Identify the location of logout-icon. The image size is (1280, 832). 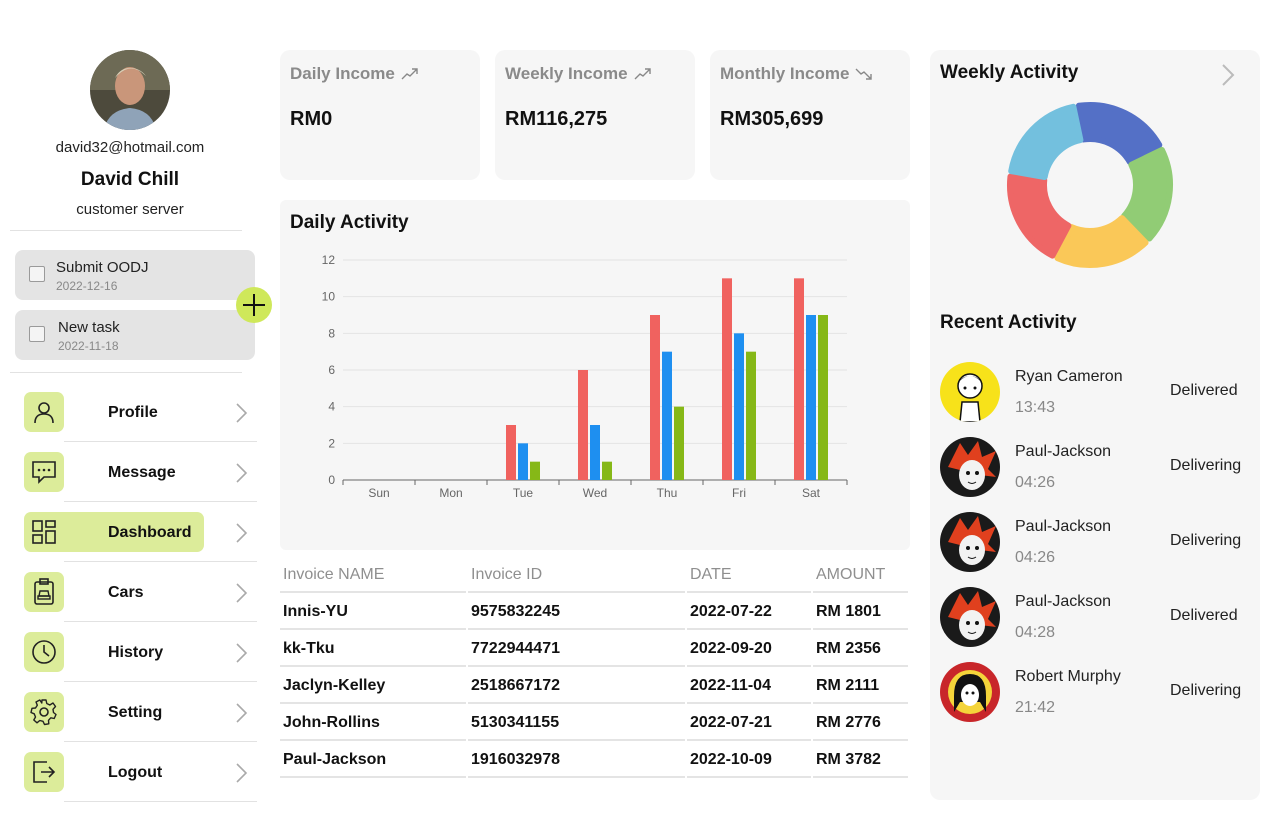
(44, 772).